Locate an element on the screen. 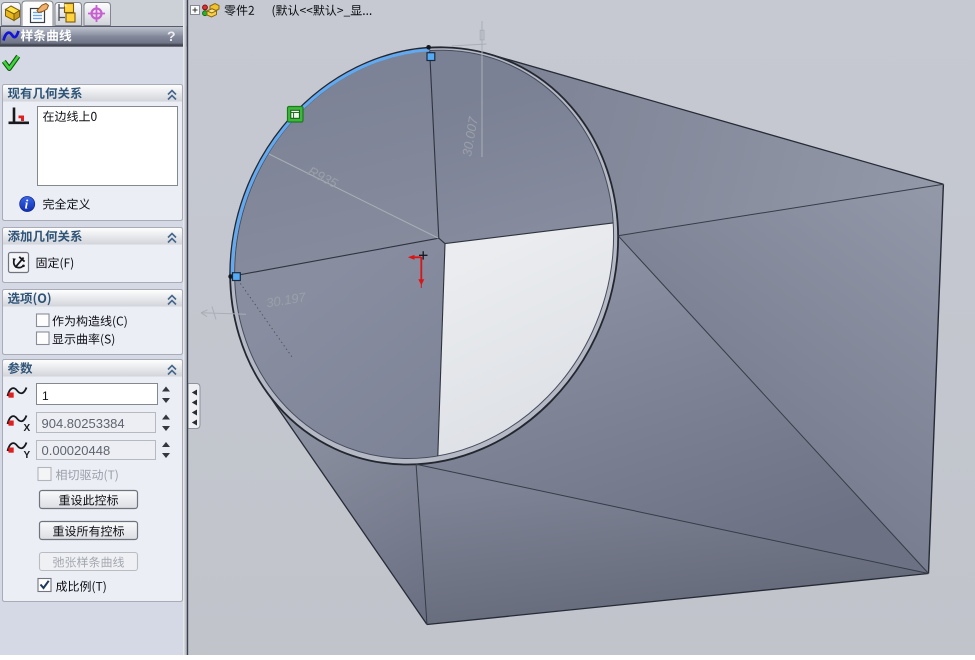 The image size is (975, 660). svg-text: X is located at coordinates (27, 428).